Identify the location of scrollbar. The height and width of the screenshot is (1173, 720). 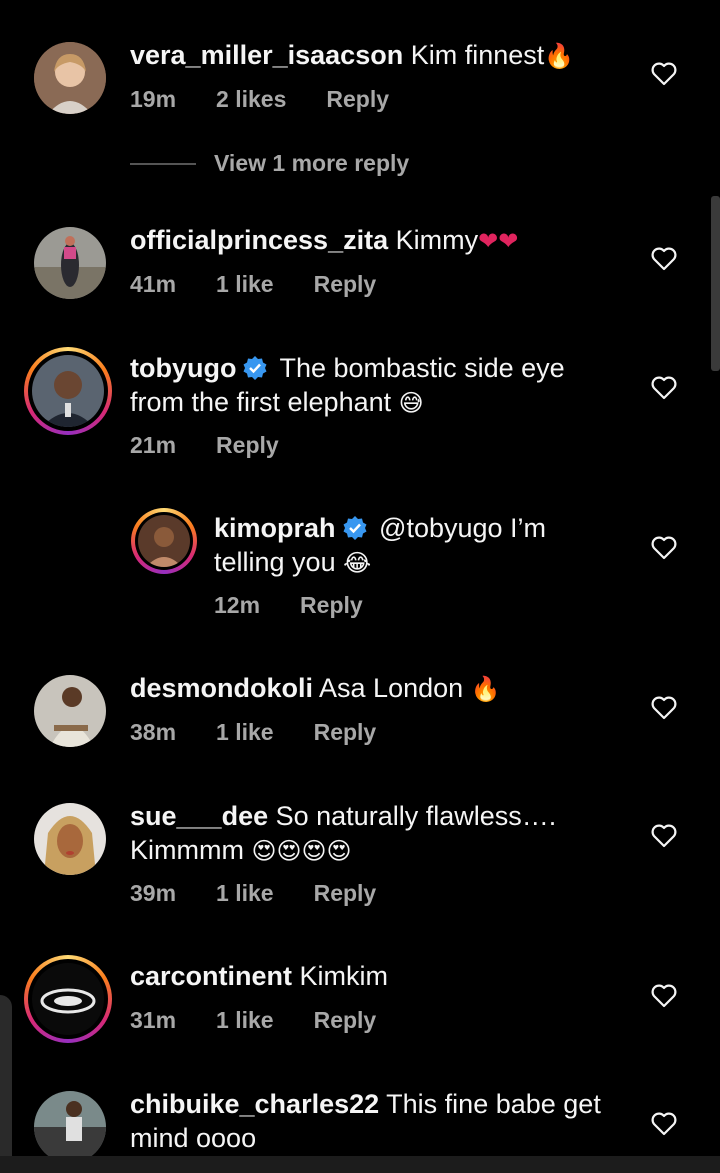
(715, 283).